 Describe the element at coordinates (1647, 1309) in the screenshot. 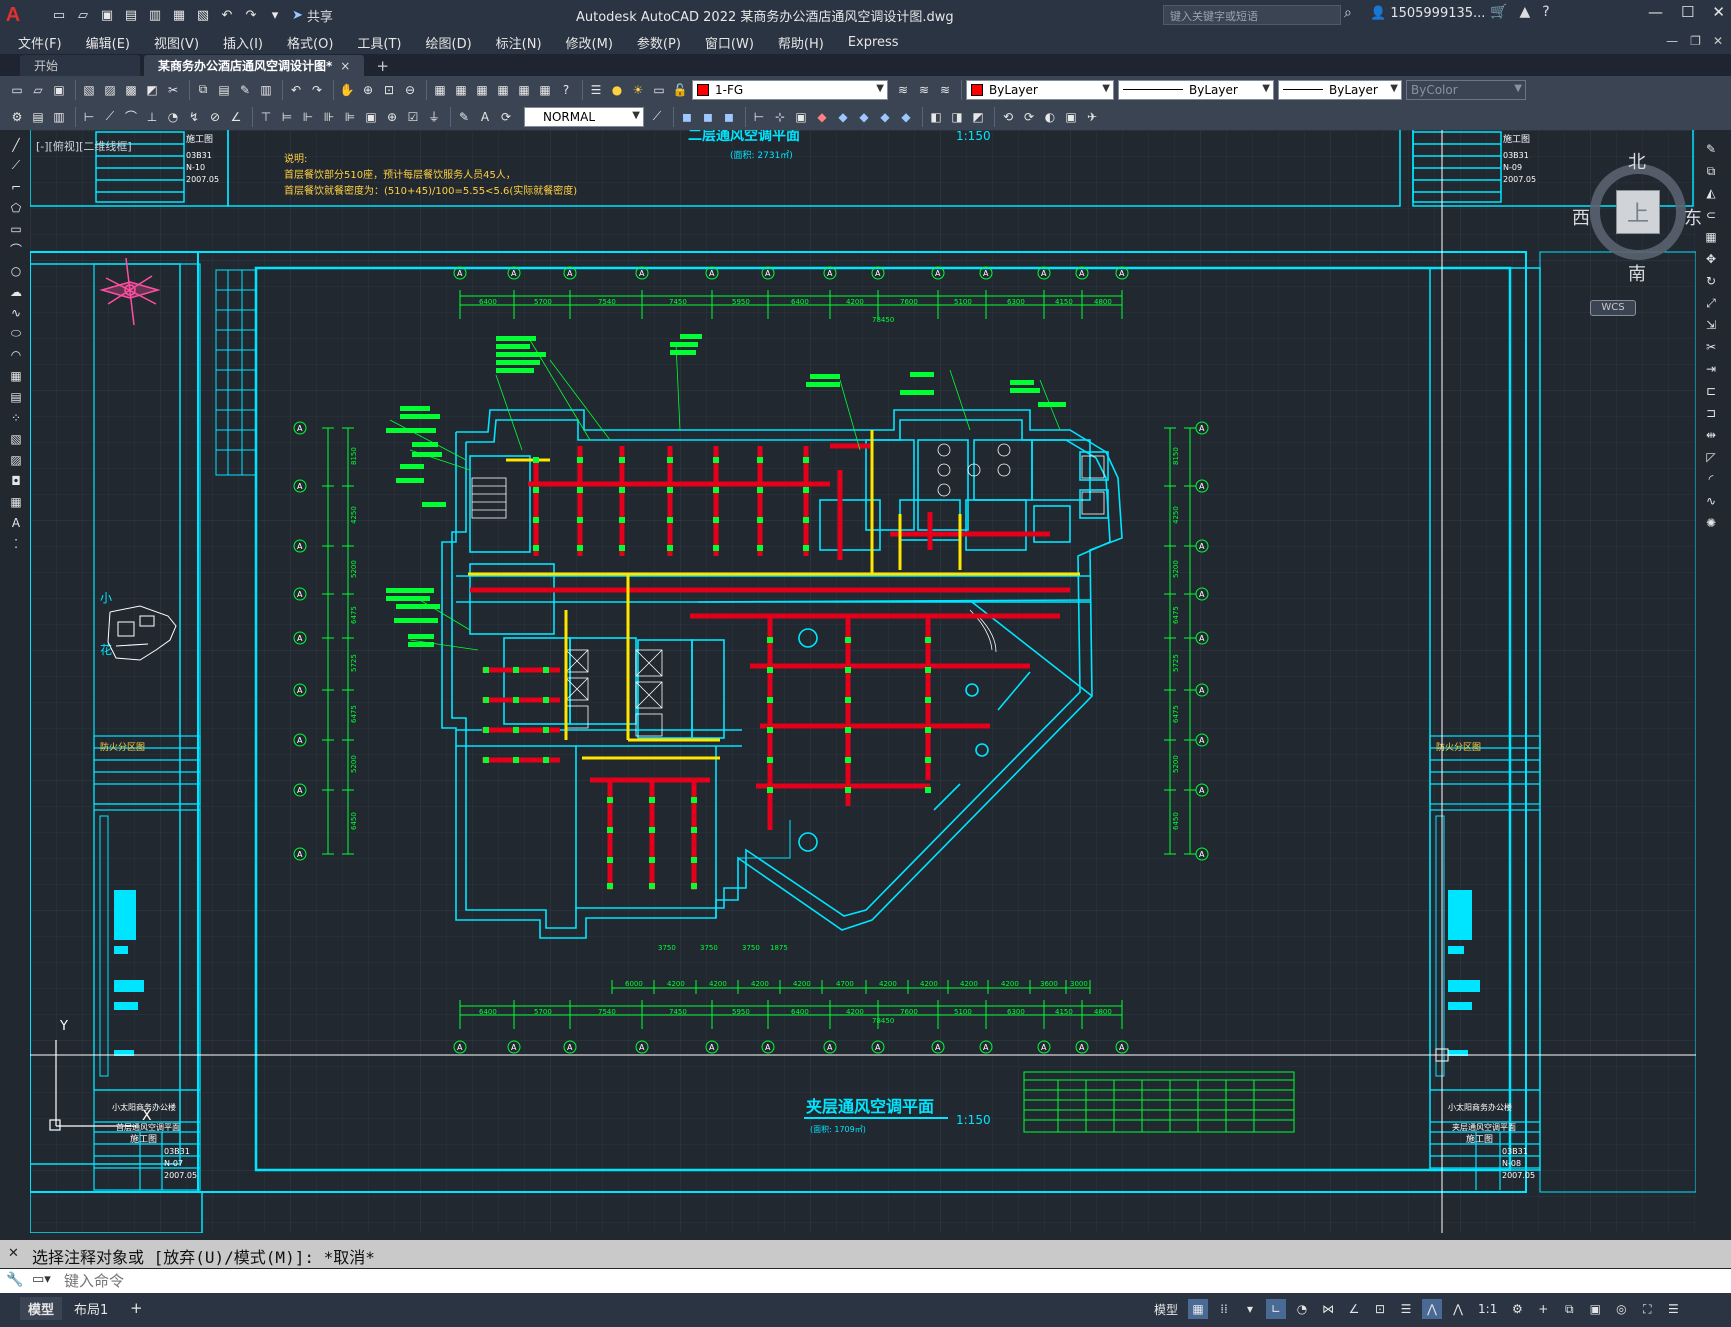

I see `fullscreen-icon: ⛶` at that location.